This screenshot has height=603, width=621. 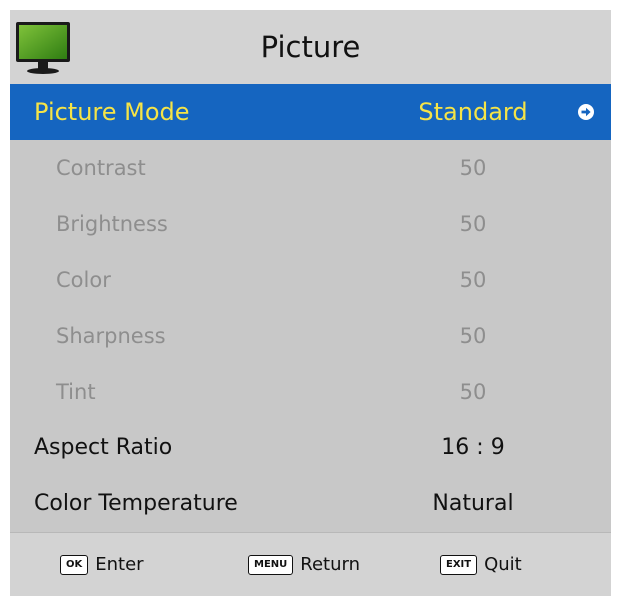 I want to click on ok-hint: OK Enter, so click(x=102, y=564).